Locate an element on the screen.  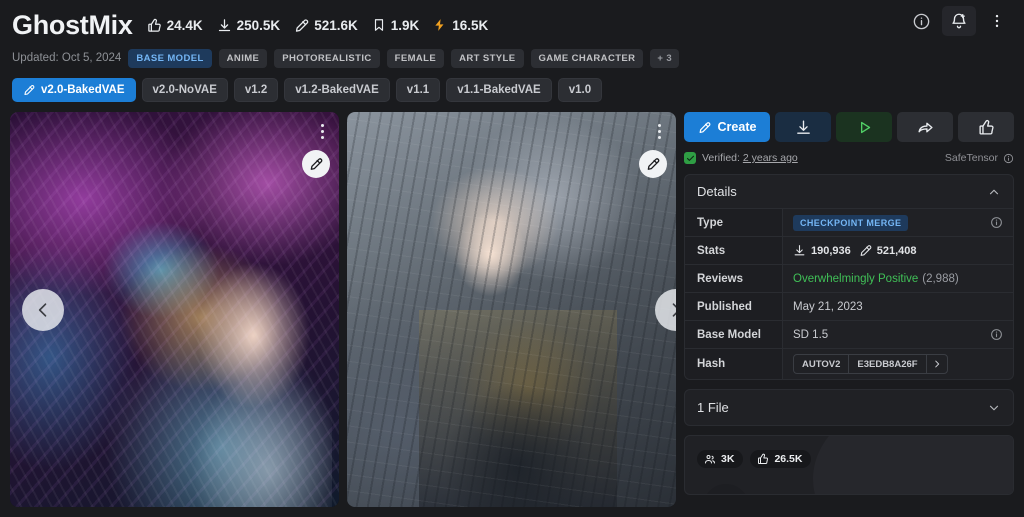
version-tab-v12: v1.2 is located at coordinates (256, 90).